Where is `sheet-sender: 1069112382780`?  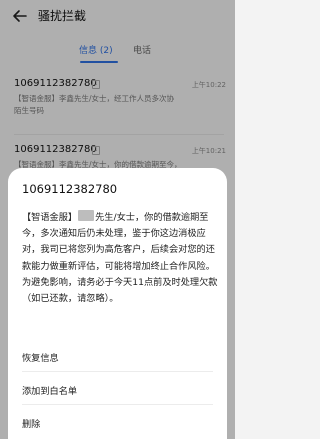
sheet-sender: 1069112382780 is located at coordinates (70, 189).